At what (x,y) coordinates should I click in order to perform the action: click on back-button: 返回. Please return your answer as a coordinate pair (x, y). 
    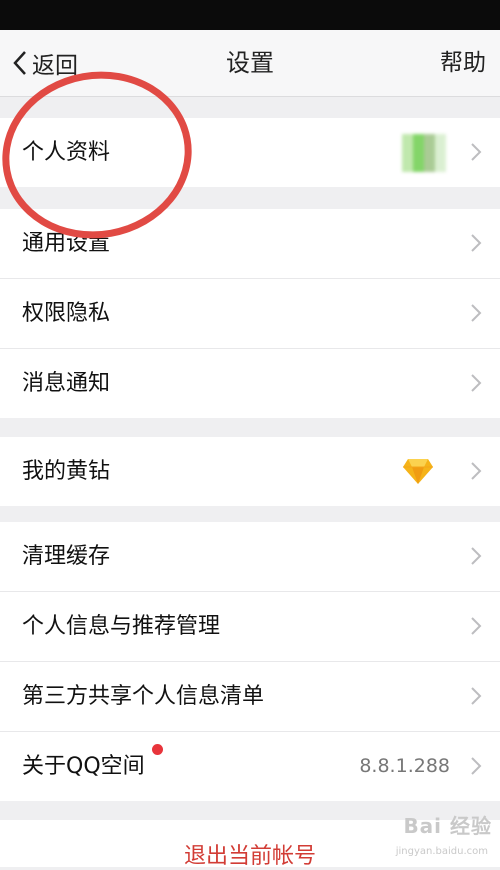
    Looking at the image, I should click on (45, 63).